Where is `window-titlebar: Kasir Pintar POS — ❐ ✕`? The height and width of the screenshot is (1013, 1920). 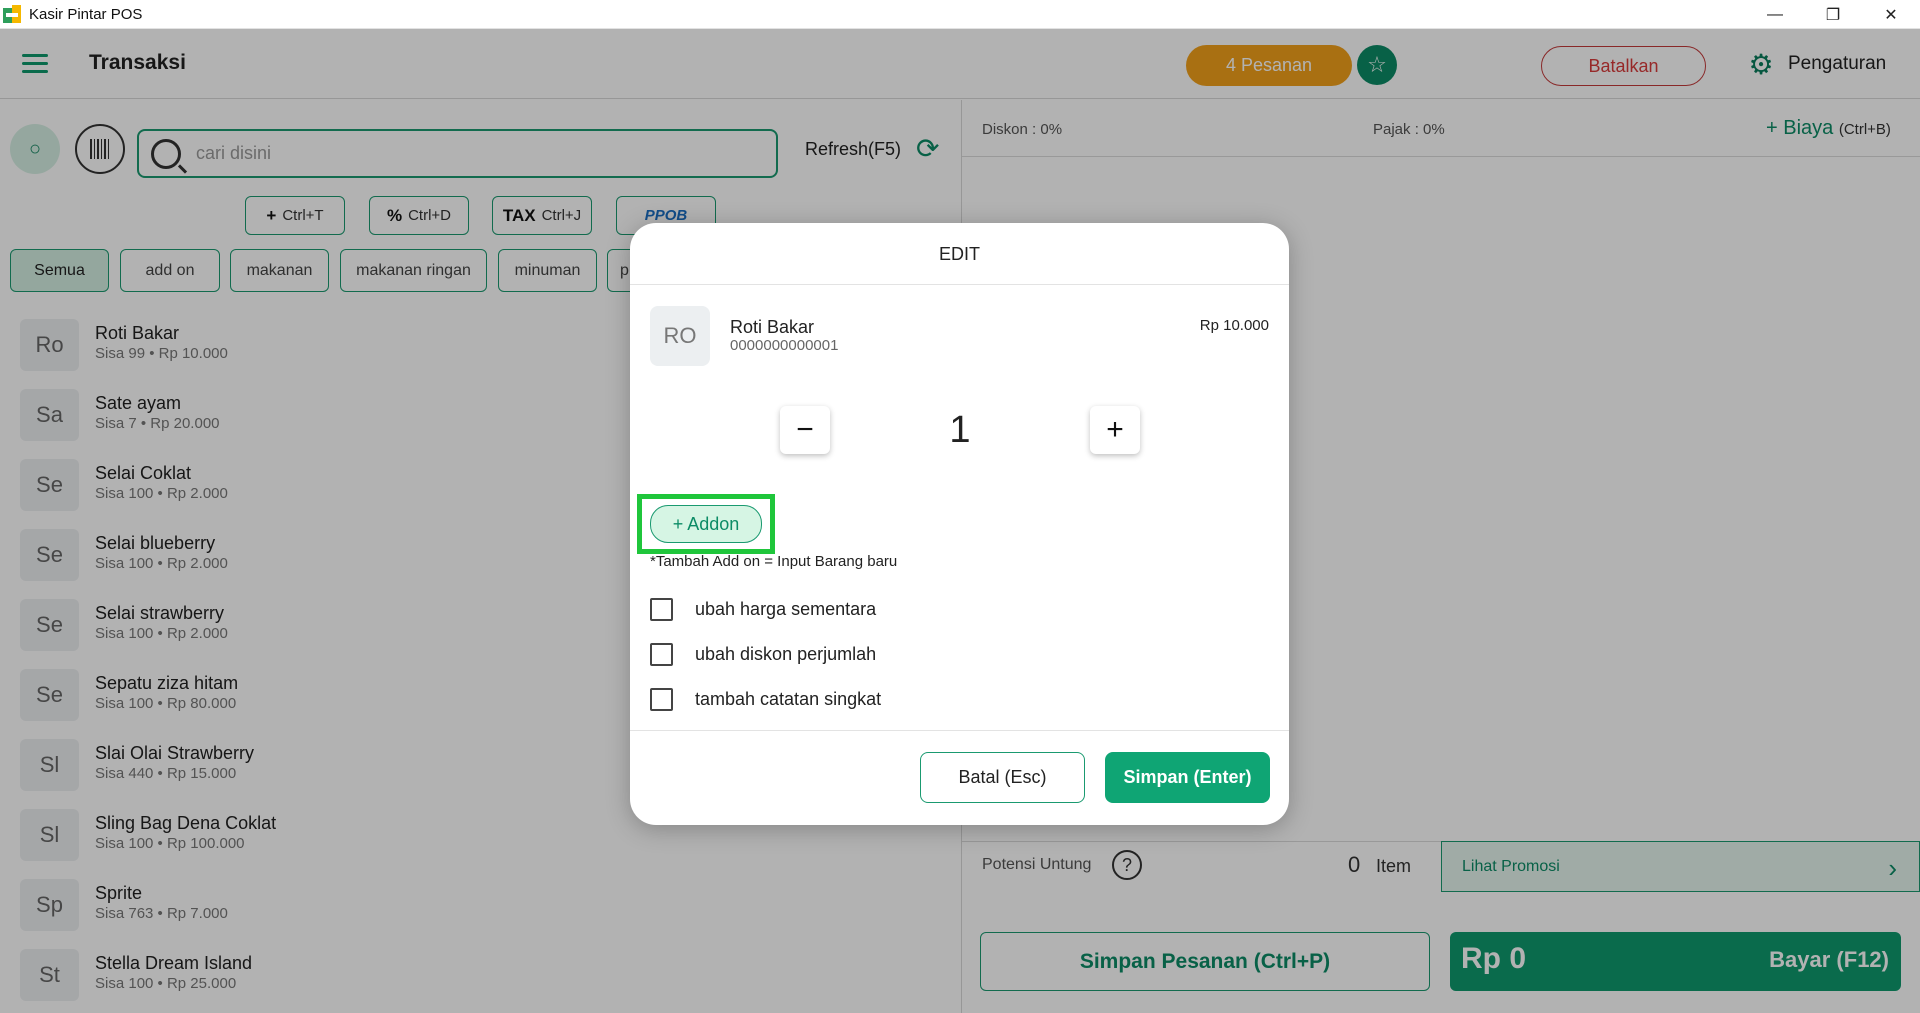 window-titlebar: Kasir Pintar POS — ❐ ✕ is located at coordinates (960, 14).